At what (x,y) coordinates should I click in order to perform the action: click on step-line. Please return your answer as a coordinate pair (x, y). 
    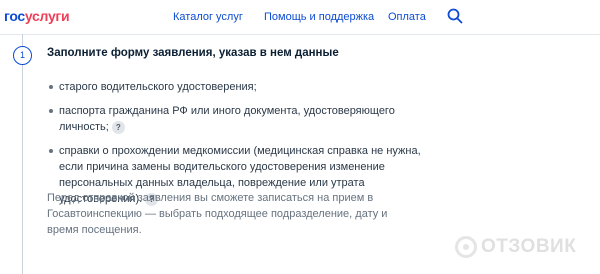
    Looking at the image, I should click on (22, 154).